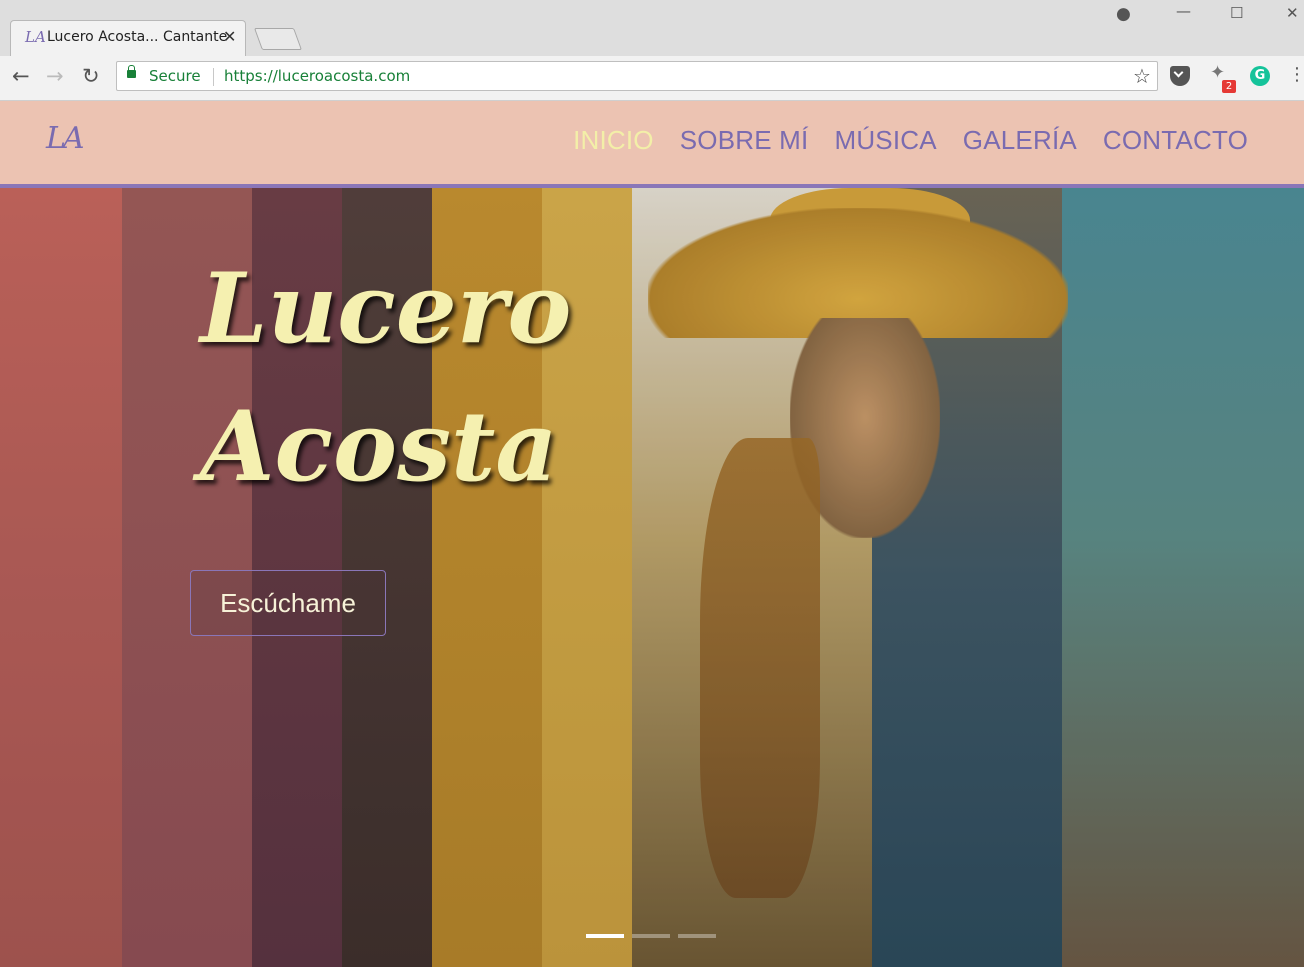 Image resolution: width=1304 pixels, height=967 pixels. What do you see at coordinates (229, 36) in the screenshot?
I see `tab-close-icon: ✕` at bounding box center [229, 36].